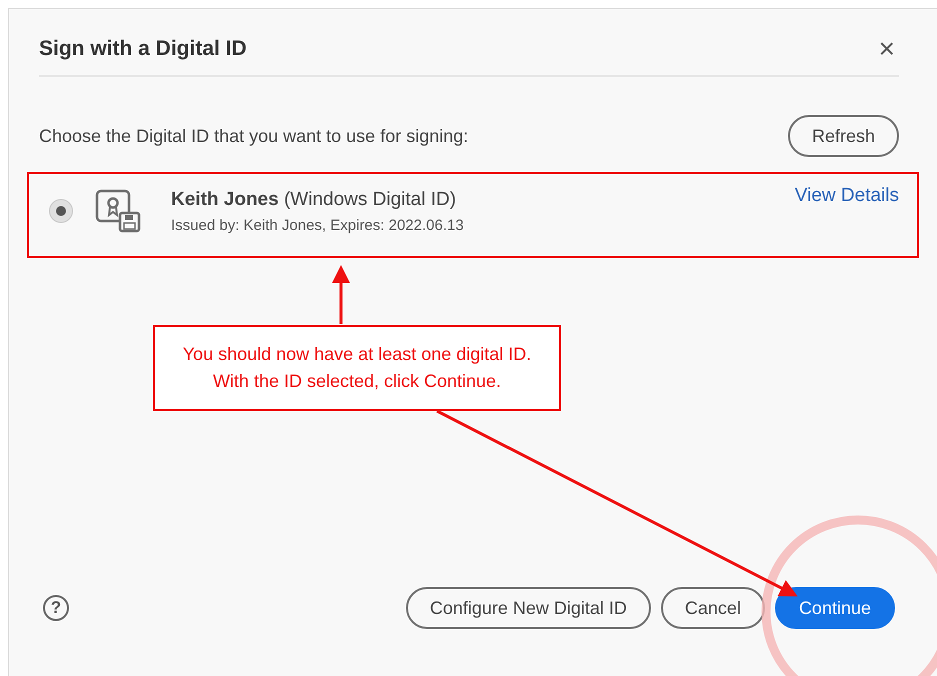 This screenshot has height=676, width=937. What do you see at coordinates (318, 225) in the screenshot?
I see `digital-id-details: Issued by: Keith Jones, Expires: 2022.06.13` at bounding box center [318, 225].